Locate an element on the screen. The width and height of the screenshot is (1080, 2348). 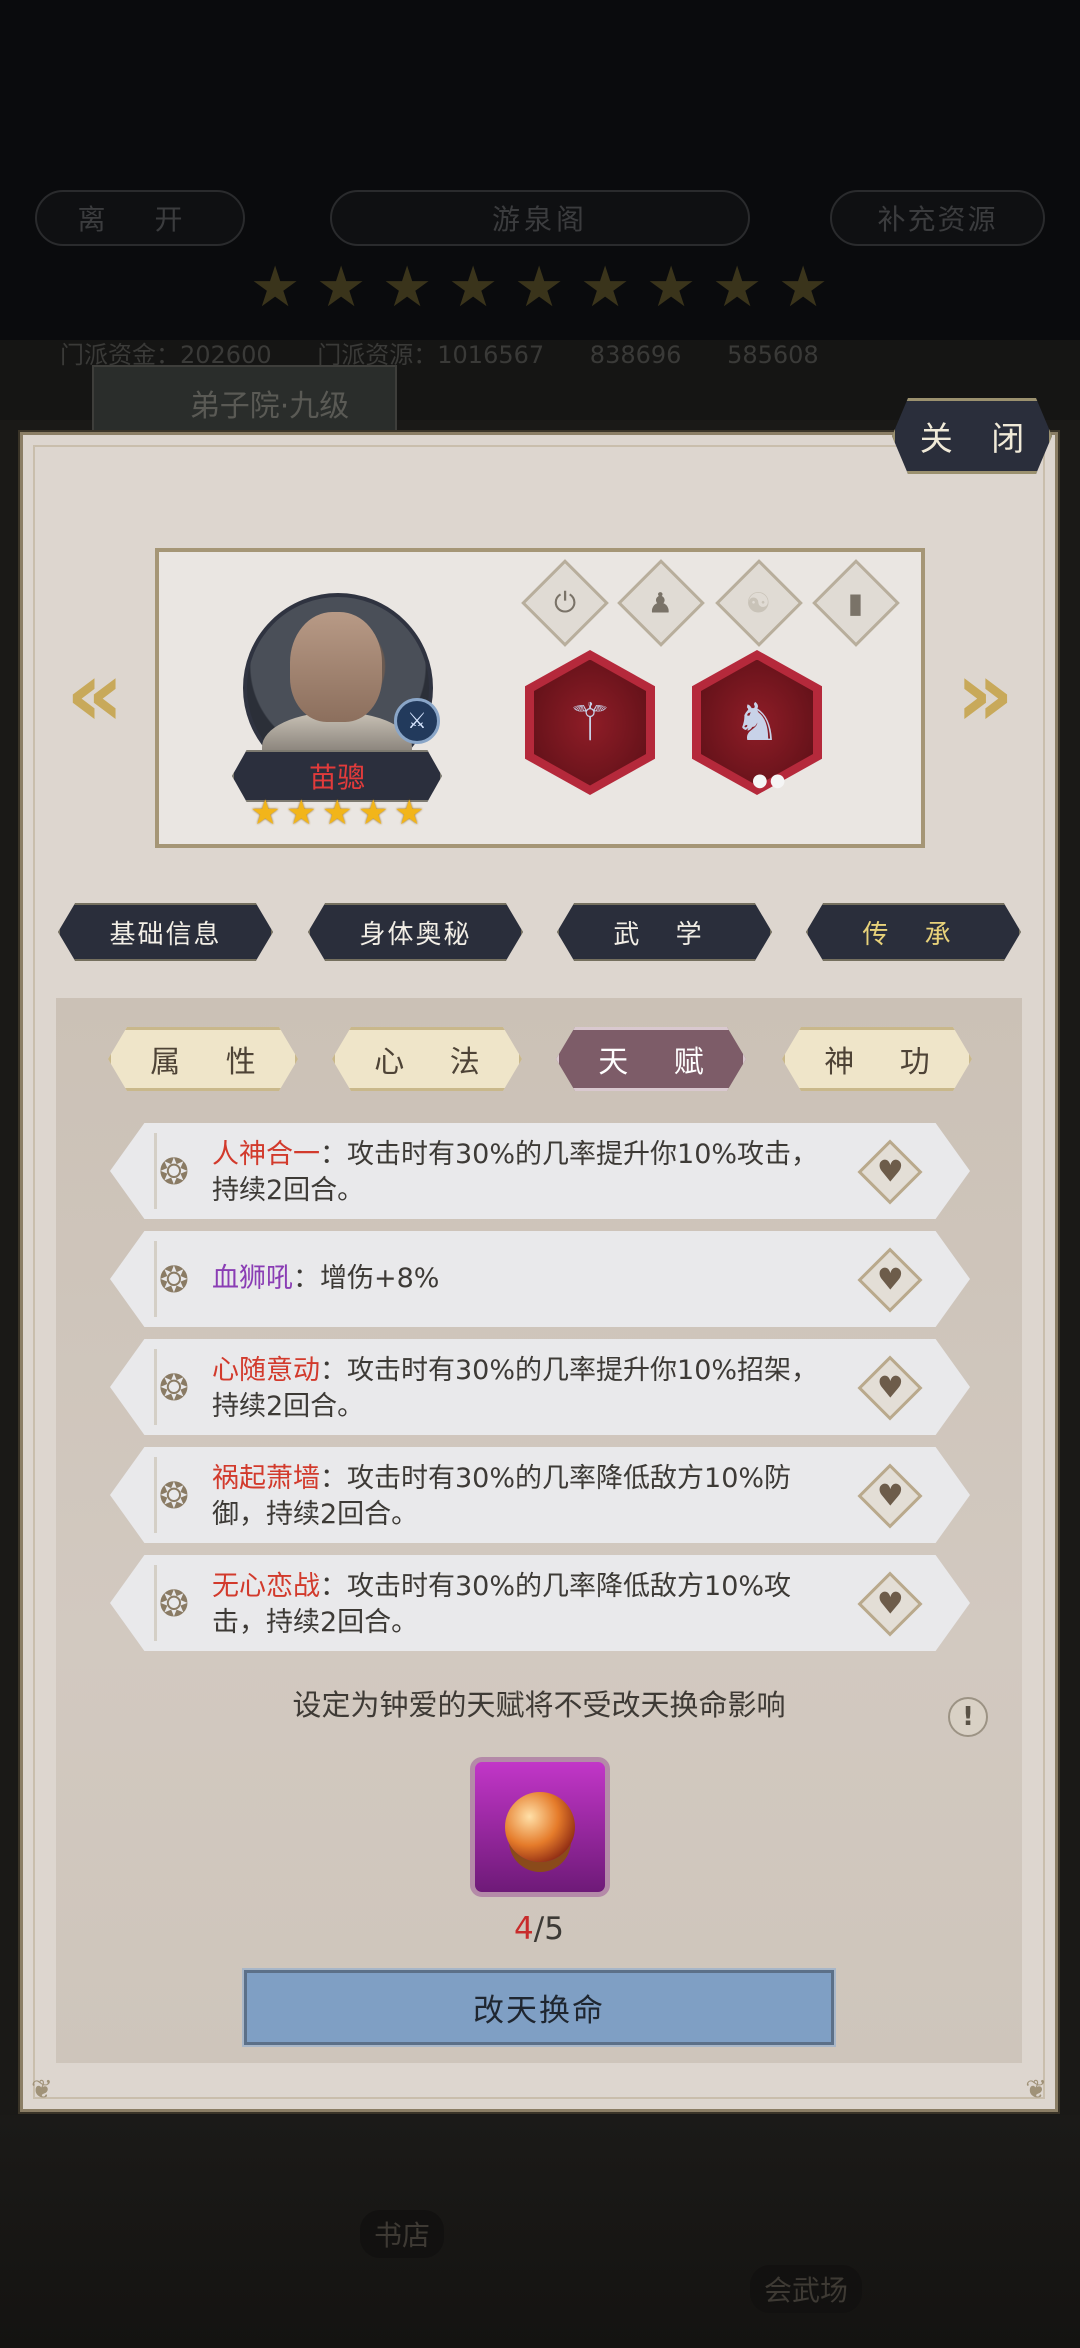
book-icon: ▮ is located at coordinates (856, 603).